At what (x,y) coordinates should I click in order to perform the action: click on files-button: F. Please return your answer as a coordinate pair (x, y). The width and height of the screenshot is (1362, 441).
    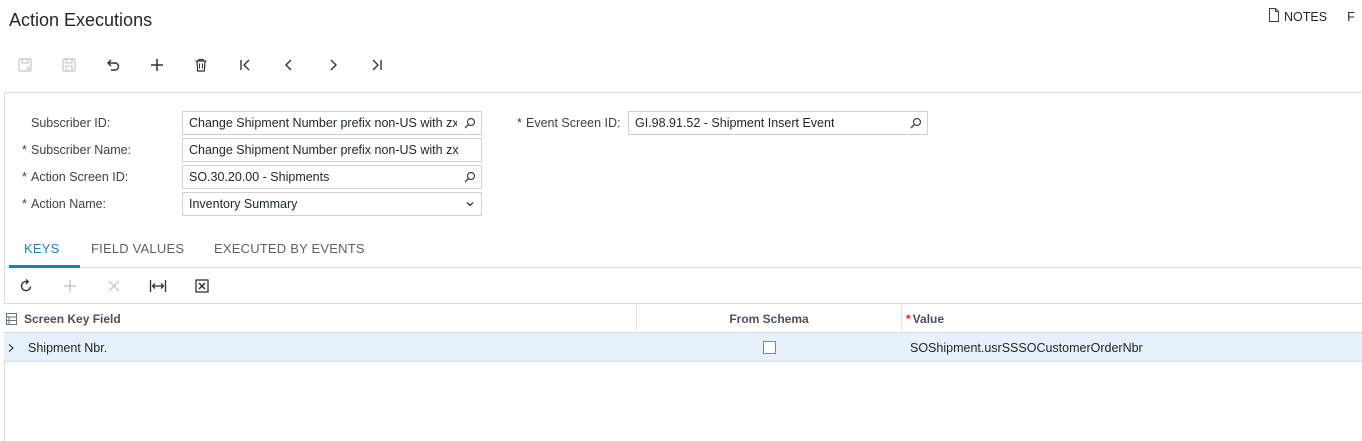
    Looking at the image, I should click on (1351, 17).